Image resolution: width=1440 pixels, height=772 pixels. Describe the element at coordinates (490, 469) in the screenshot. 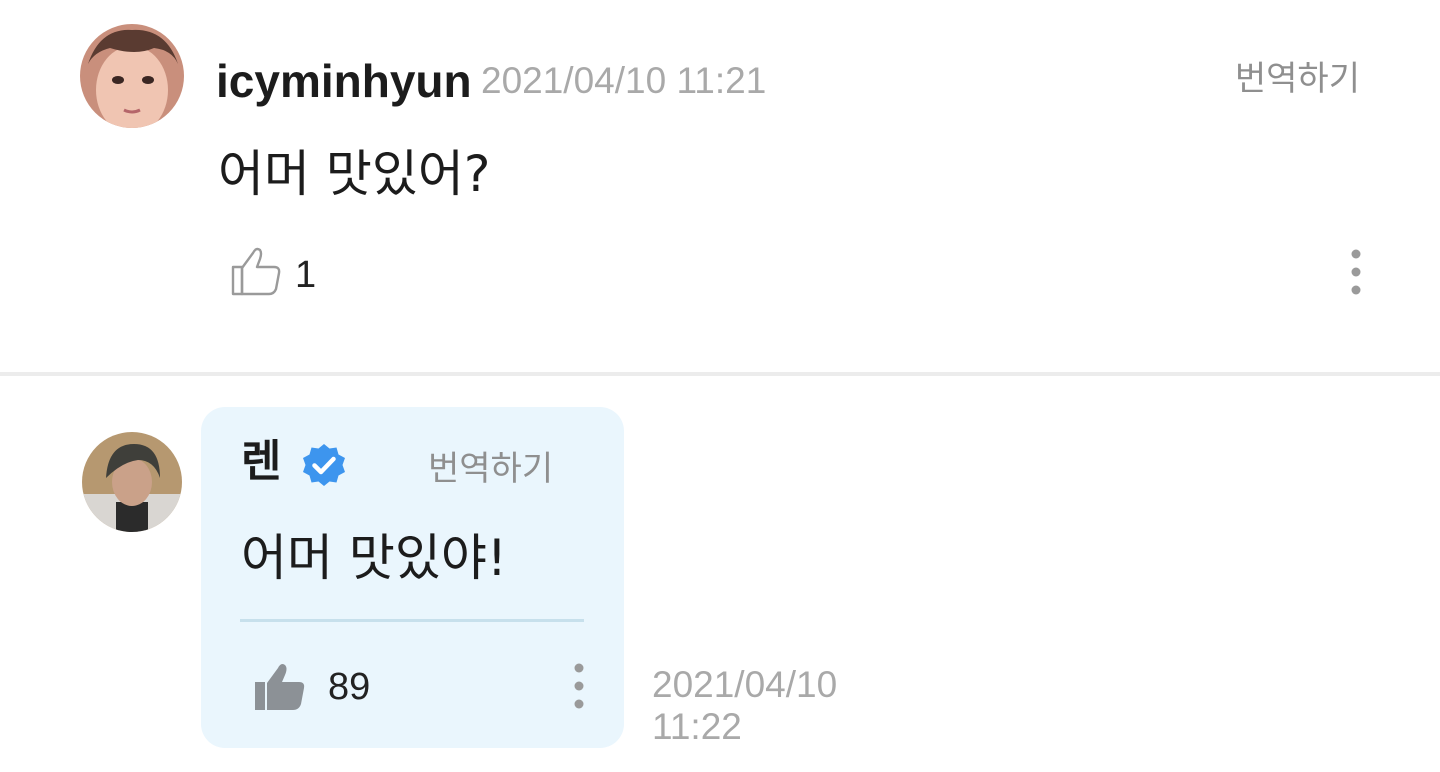

I see `reply-translate-button: 번역하기` at that location.